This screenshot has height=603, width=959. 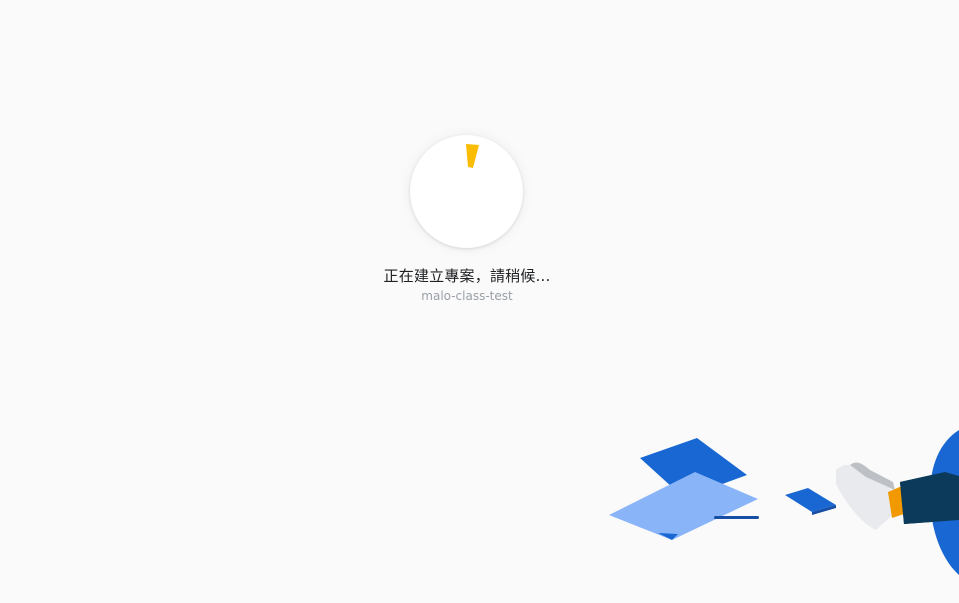 I want to click on spinner-icon, so click(x=472, y=156).